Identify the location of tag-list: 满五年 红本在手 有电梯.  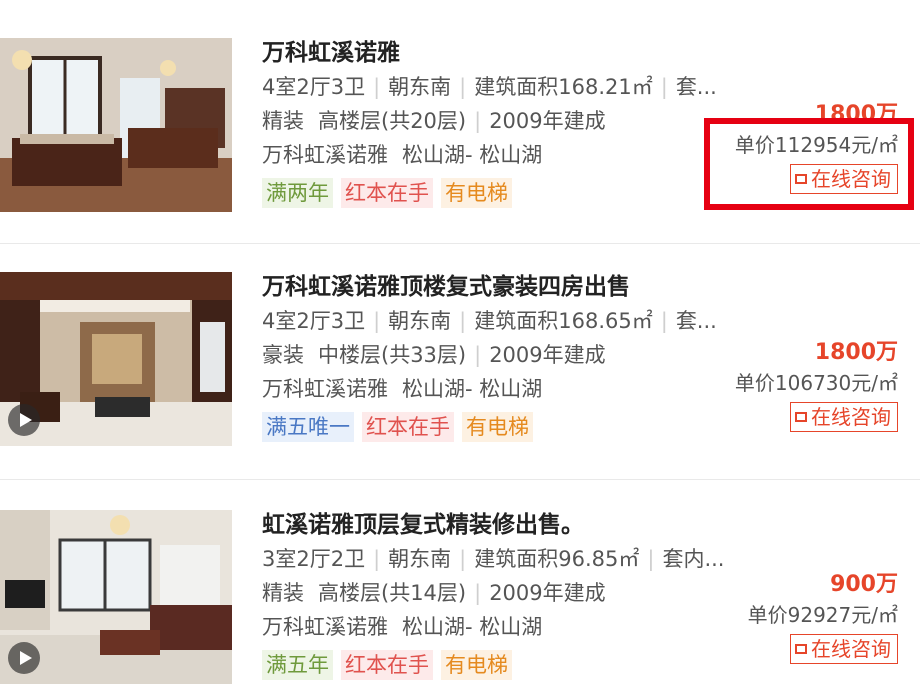
(482, 666).